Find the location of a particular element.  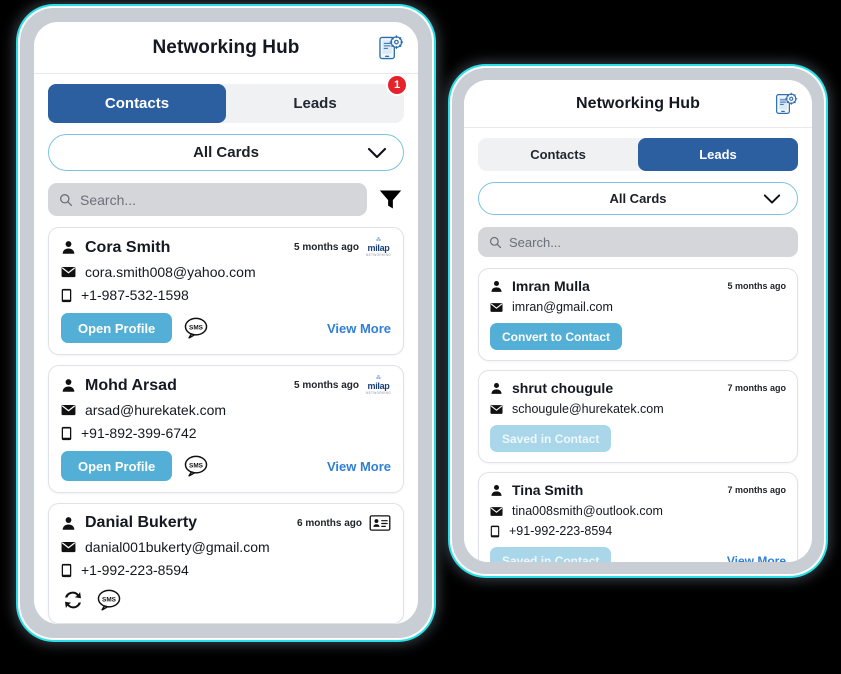

contact-email-line: cora.smith008@yahoo.com is located at coordinates (226, 272).